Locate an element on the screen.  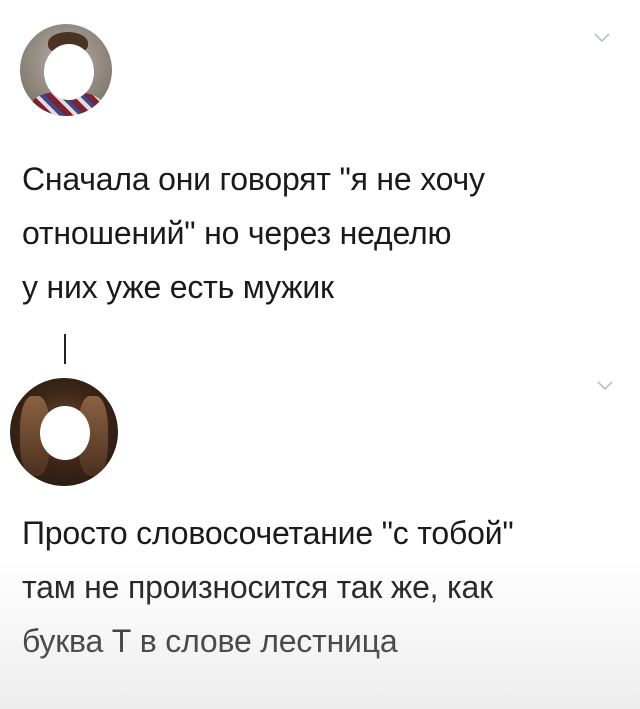
tweet-text-line: Просто словосочетание "с тобой" is located at coordinates (268, 533).